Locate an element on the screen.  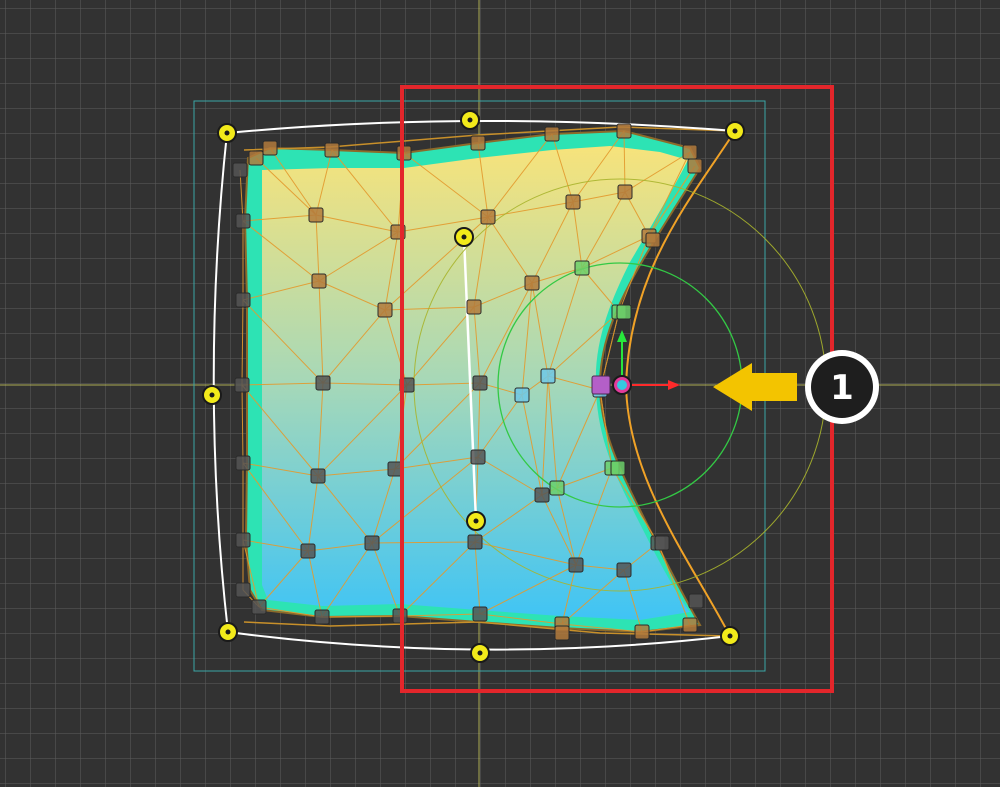
lattice-curve-left is located at coordinates (220, 382).